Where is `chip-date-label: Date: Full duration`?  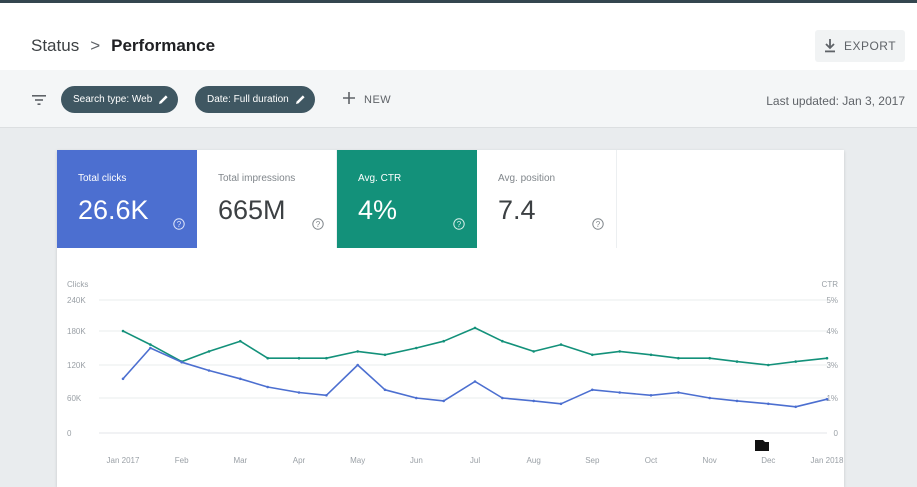 chip-date-label: Date: Full duration is located at coordinates (248, 99).